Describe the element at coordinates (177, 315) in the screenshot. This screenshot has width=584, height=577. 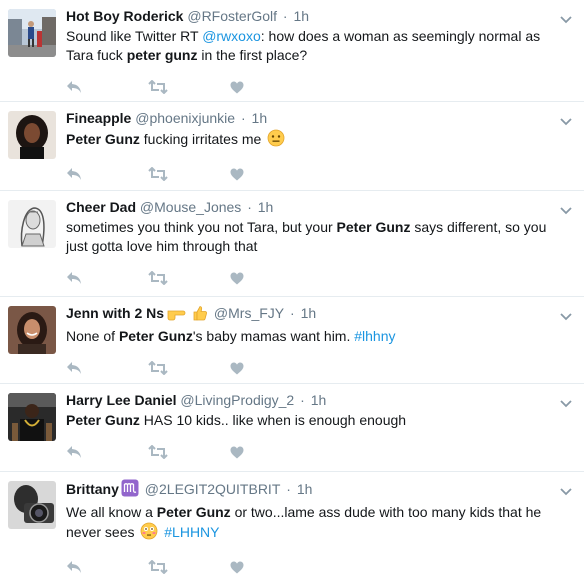
I see `point-right-emoji` at that location.